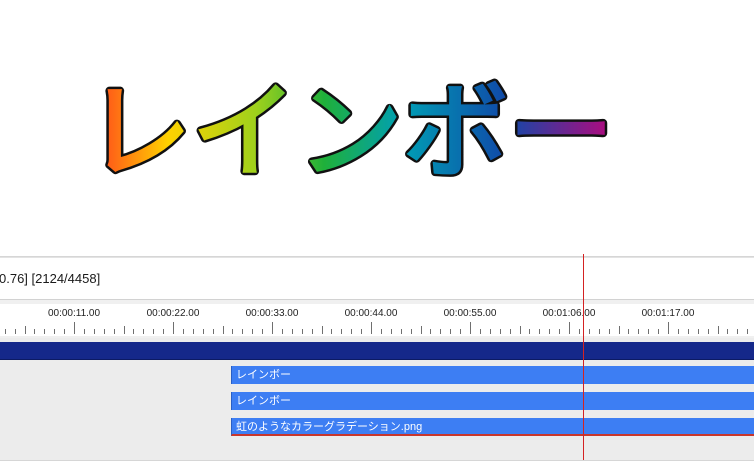 The width and height of the screenshot is (754, 461). Describe the element at coordinates (371, 313) in the screenshot. I see `ruler-time-label: 00:00:44.00` at that location.